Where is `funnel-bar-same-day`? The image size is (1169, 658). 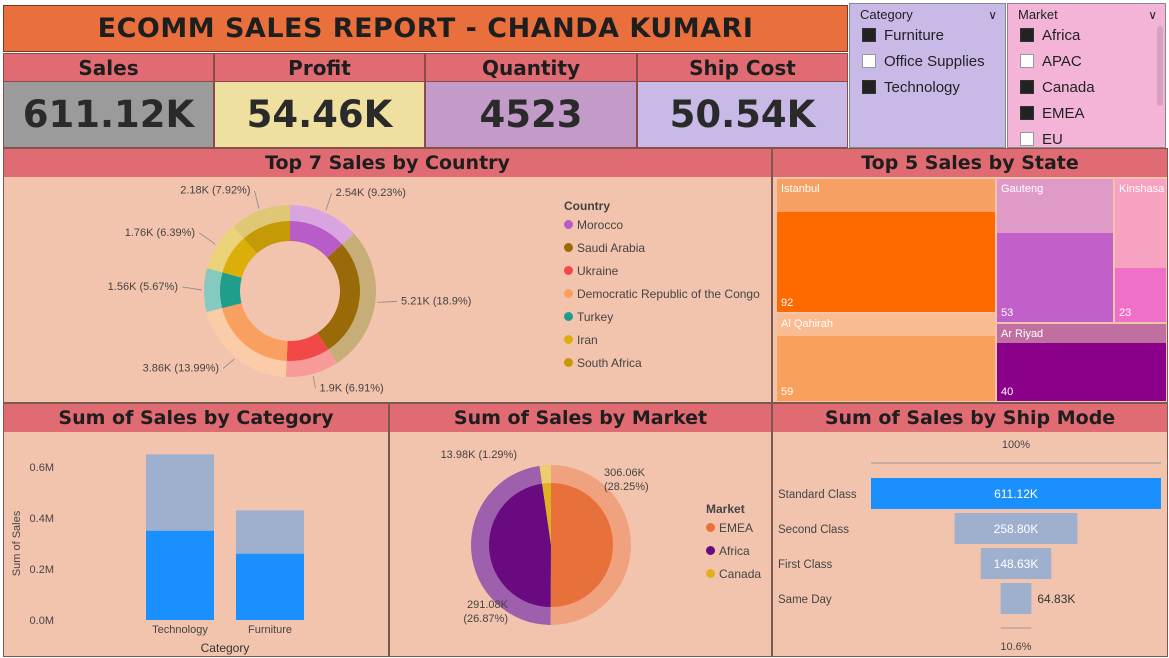
funnel-bar-same-day is located at coordinates (1016, 598).